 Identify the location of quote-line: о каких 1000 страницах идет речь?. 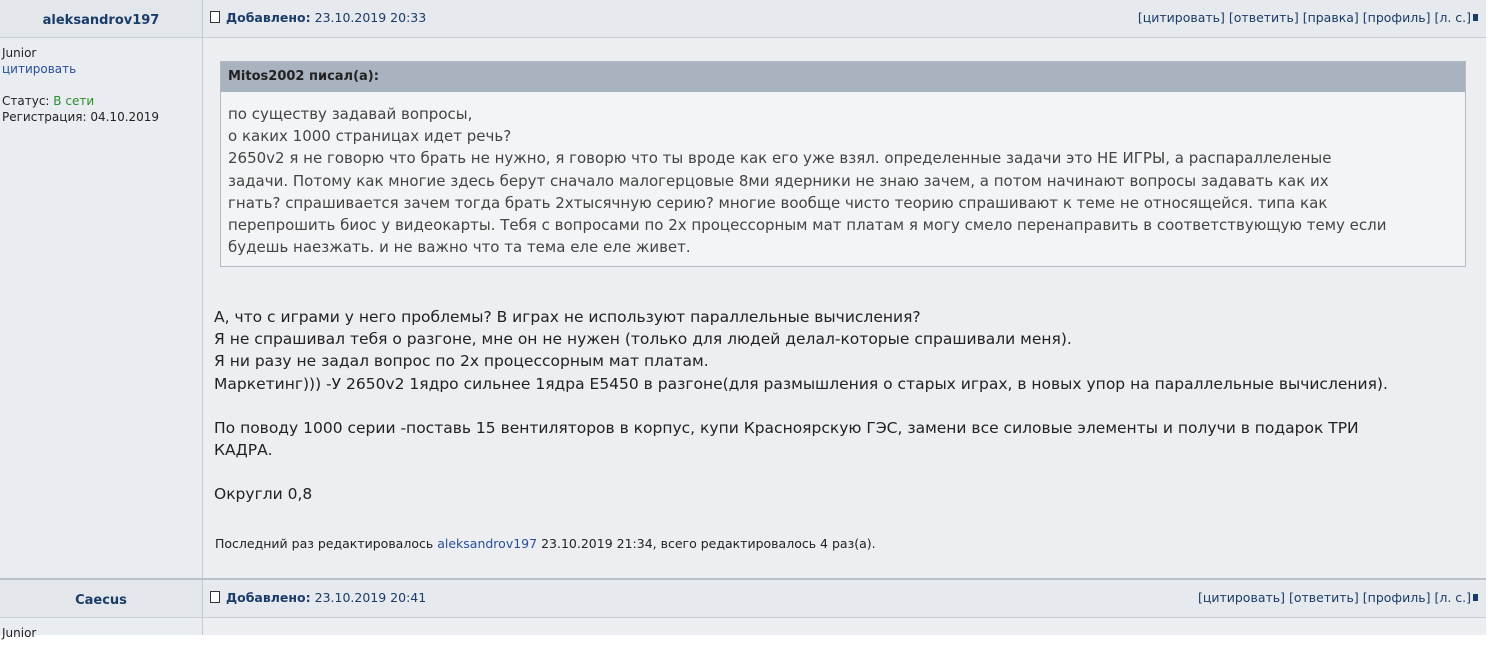
(370, 136).